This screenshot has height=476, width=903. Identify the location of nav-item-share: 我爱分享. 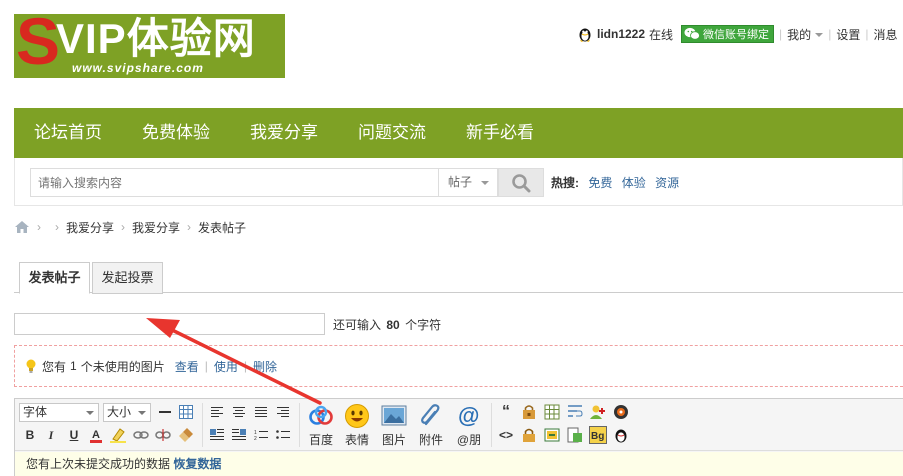
(284, 133).